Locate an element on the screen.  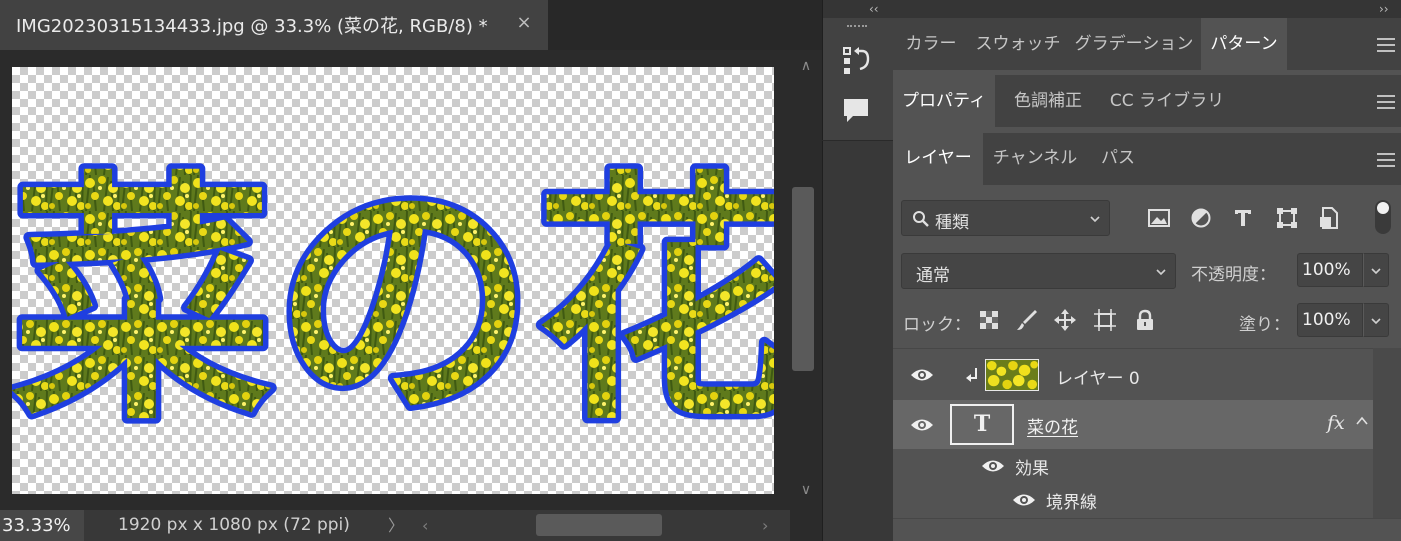
filter-smart-objects-icon is located at coordinates (1329, 218).